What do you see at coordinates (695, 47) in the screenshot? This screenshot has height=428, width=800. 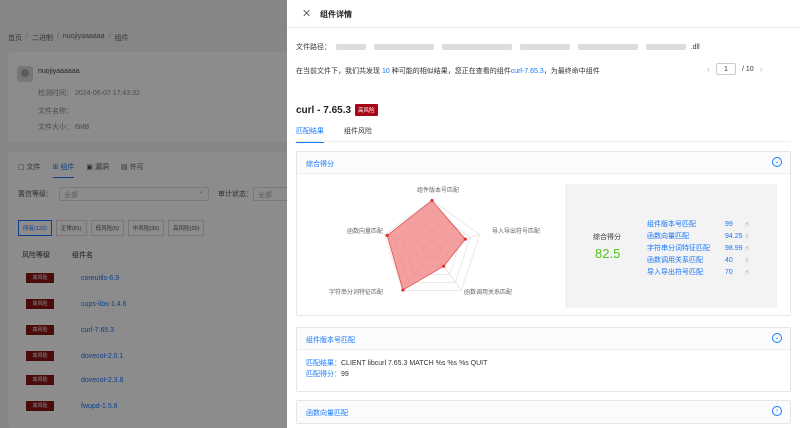 I see `file-path-suffix: .dll` at bounding box center [695, 47].